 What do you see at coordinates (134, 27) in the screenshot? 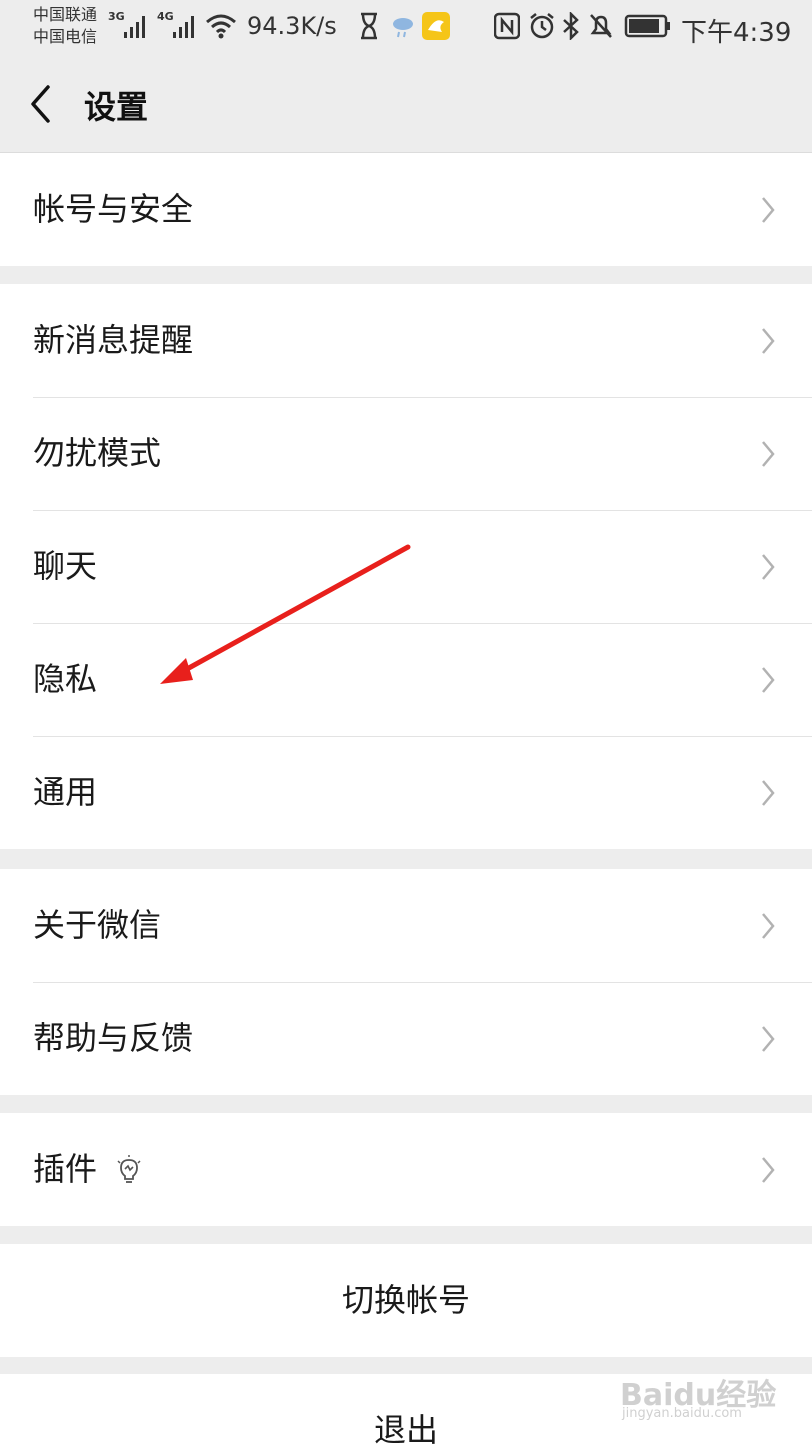
I see `signal-icon` at bounding box center [134, 27].